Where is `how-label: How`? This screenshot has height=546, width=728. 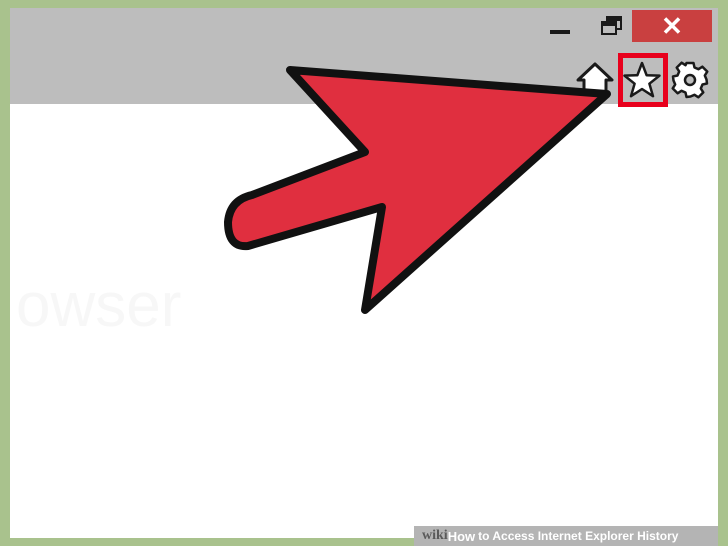
how-label: How is located at coordinates (461, 536).